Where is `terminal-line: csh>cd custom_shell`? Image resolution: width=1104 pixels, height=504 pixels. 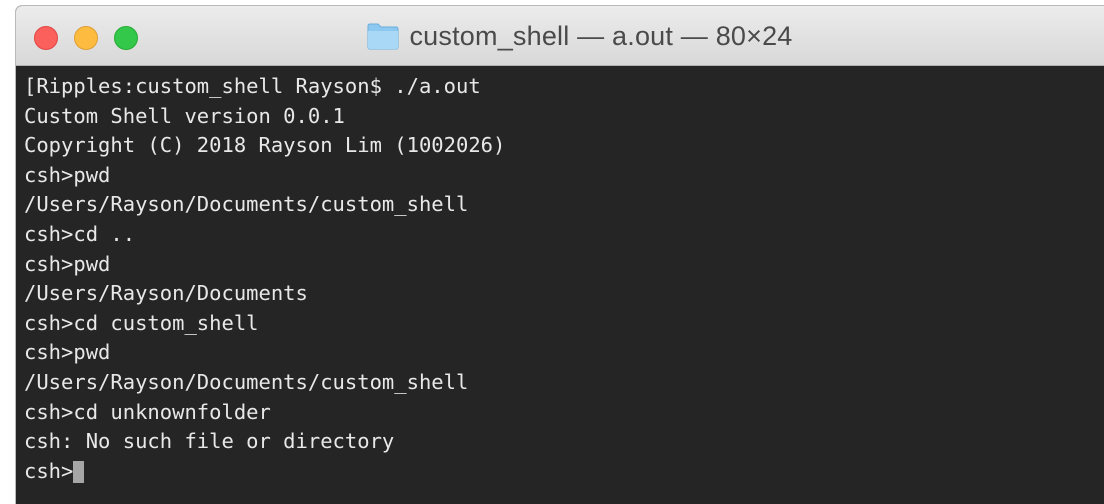
terminal-line: csh>cd custom_shell is located at coordinates (141, 322).